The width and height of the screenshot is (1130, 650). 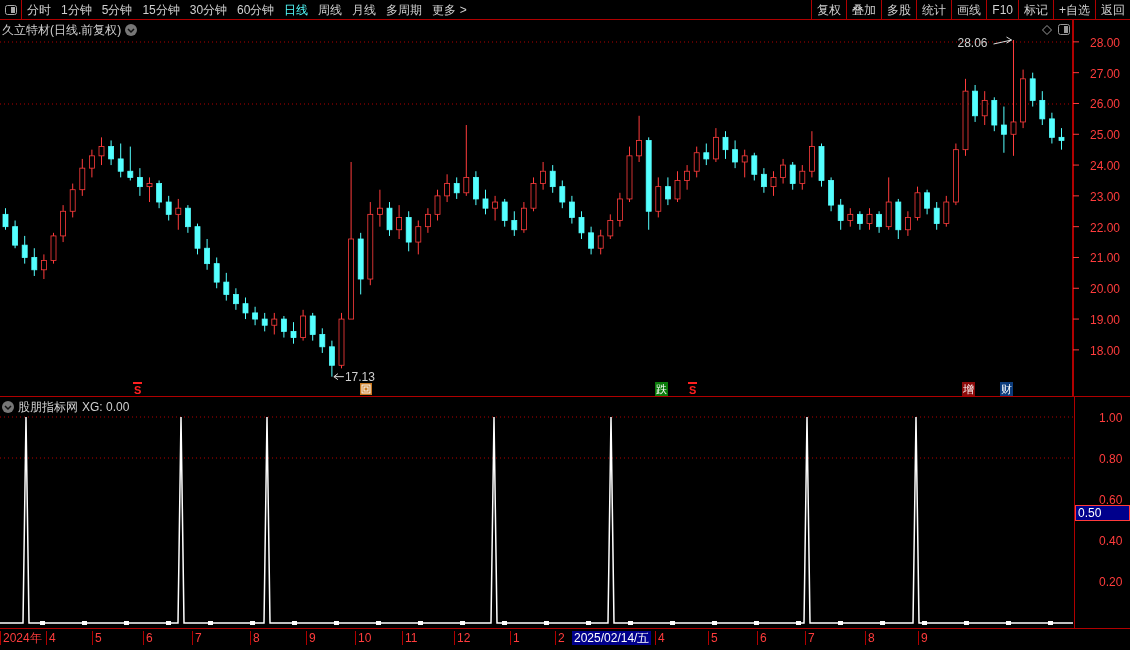 I want to click on event-tag: 跌, so click(x=661, y=389).